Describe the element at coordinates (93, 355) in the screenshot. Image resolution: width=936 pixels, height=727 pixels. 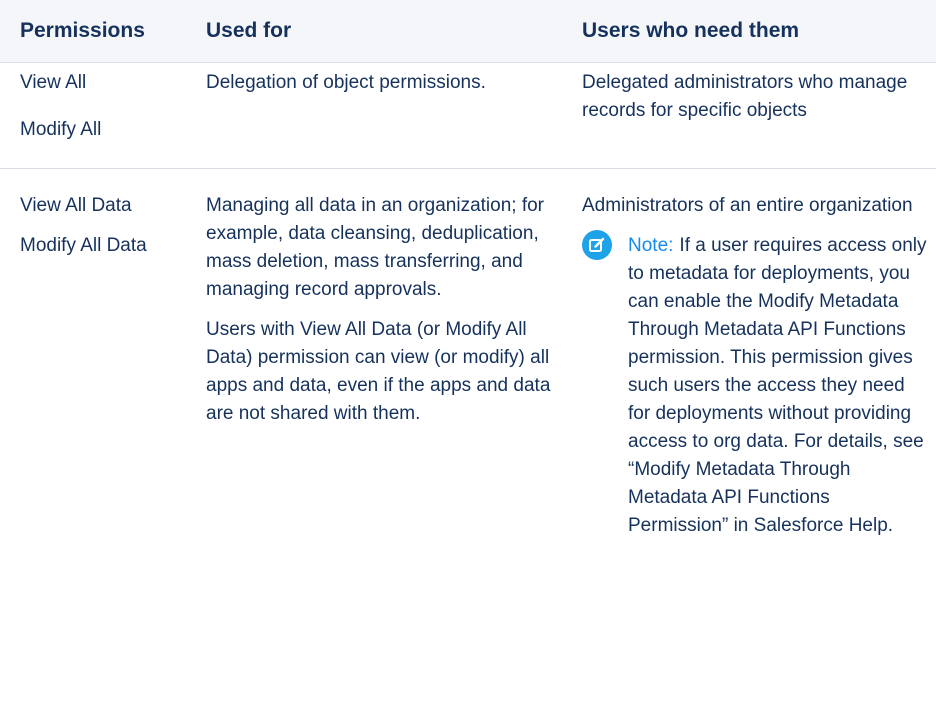
I see `permissions-cell: View All Data Modify All Data` at that location.